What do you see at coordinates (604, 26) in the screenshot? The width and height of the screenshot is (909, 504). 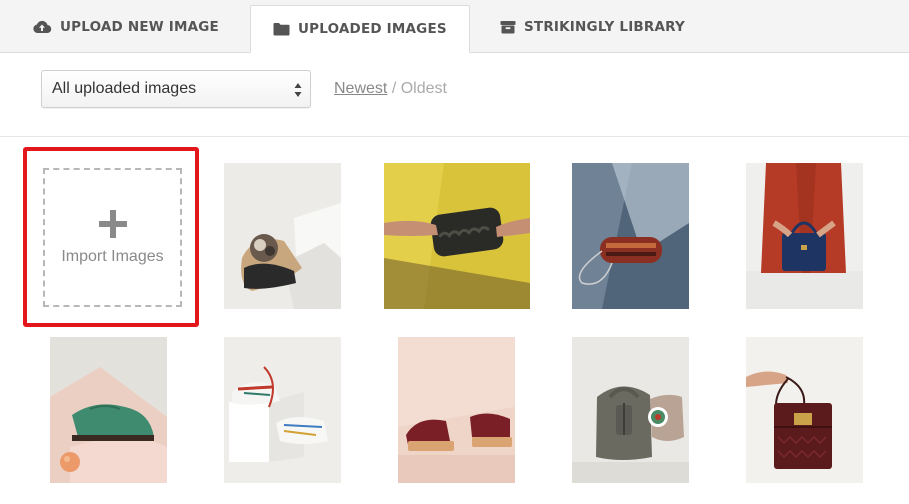 I see `tab-label: STRIKINGLY LIBRARY` at bounding box center [604, 26].